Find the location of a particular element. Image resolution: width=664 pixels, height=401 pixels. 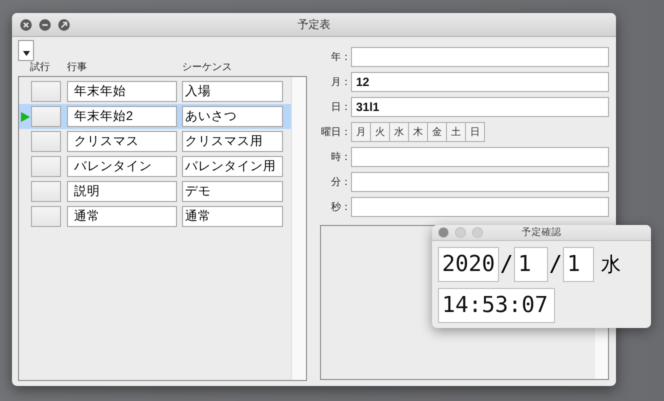

time-field: 14:53:07 is located at coordinates (496, 305).